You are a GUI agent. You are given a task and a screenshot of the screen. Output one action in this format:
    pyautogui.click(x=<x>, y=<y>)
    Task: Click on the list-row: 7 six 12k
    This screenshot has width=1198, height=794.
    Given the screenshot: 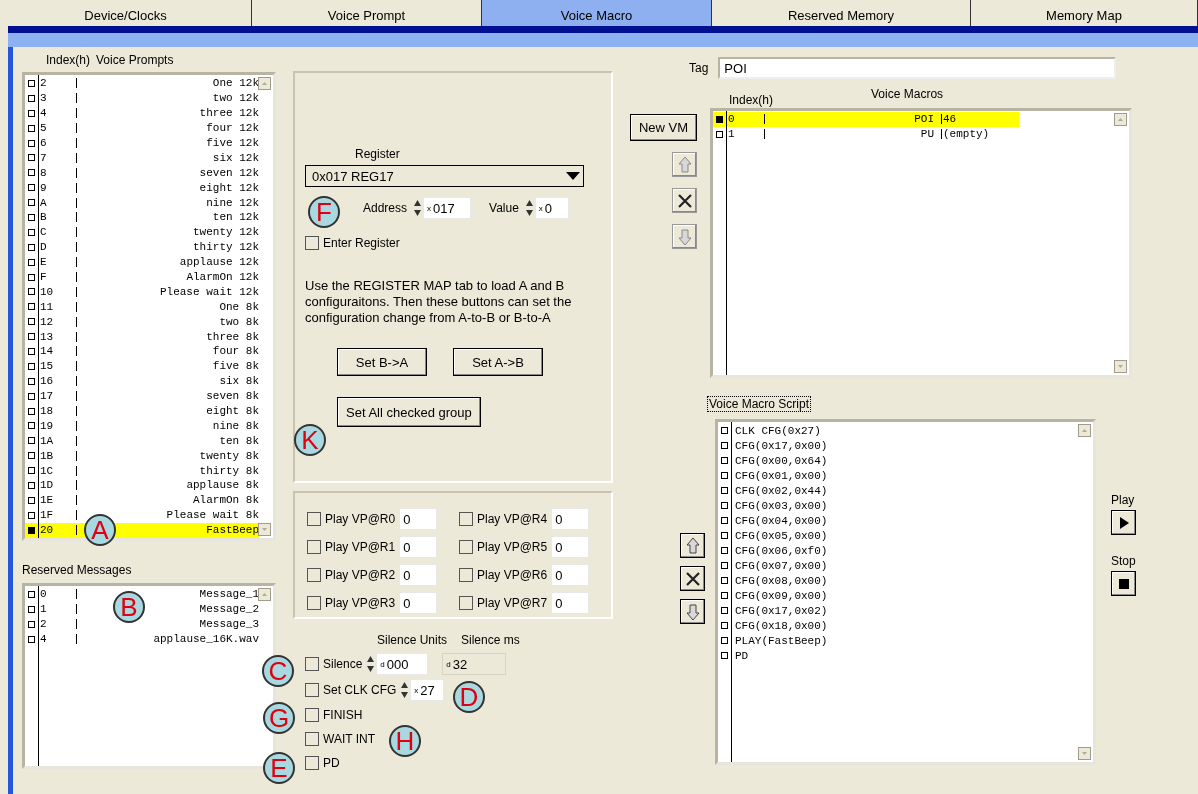 What is the action you would take?
    pyautogui.click(x=142, y=158)
    